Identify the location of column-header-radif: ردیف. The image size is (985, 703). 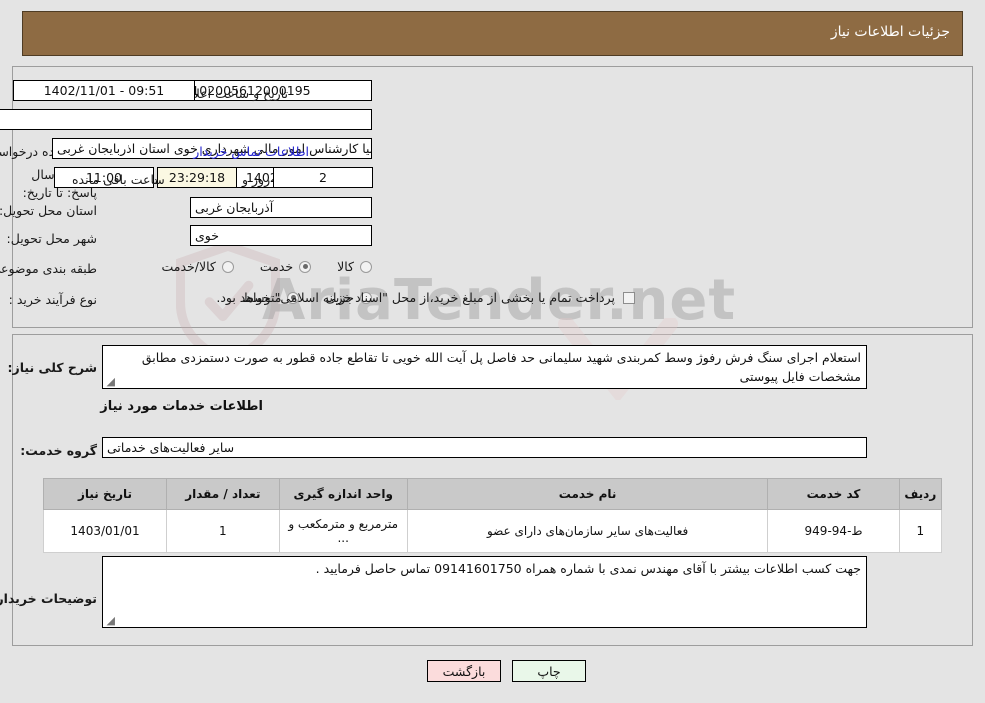
(920, 494).